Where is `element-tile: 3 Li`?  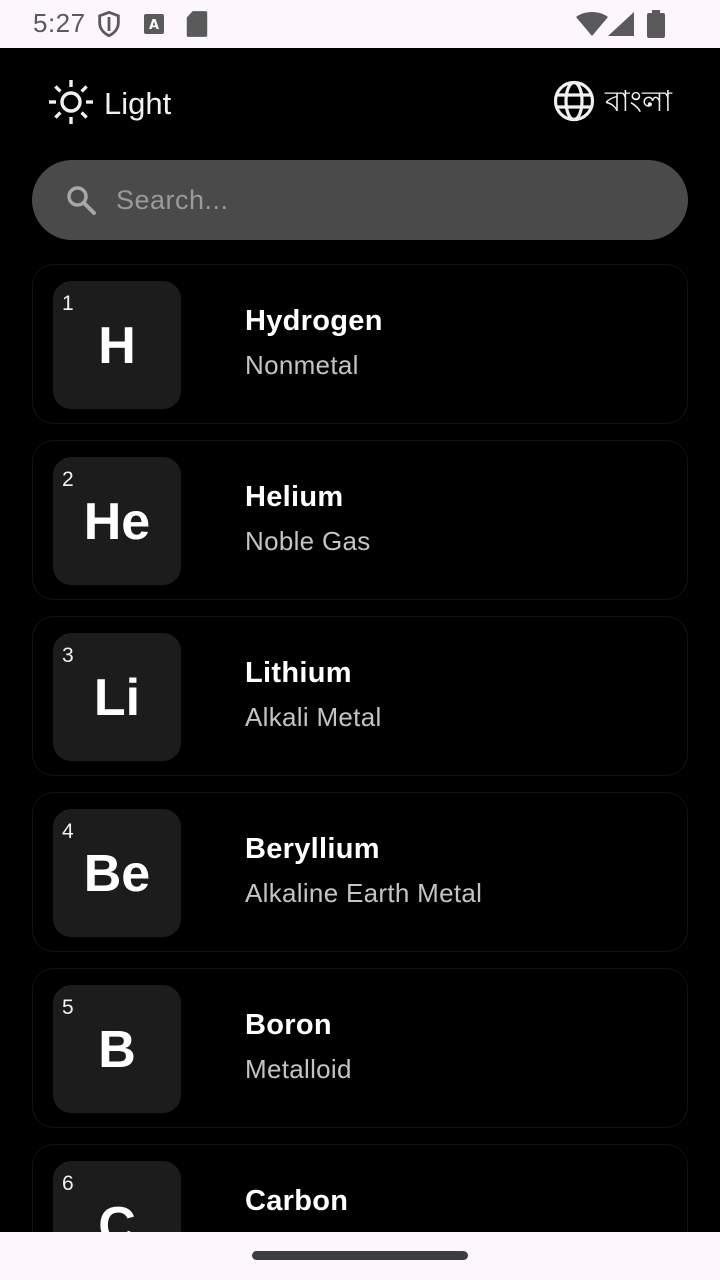
element-tile: 3 Li is located at coordinates (117, 697).